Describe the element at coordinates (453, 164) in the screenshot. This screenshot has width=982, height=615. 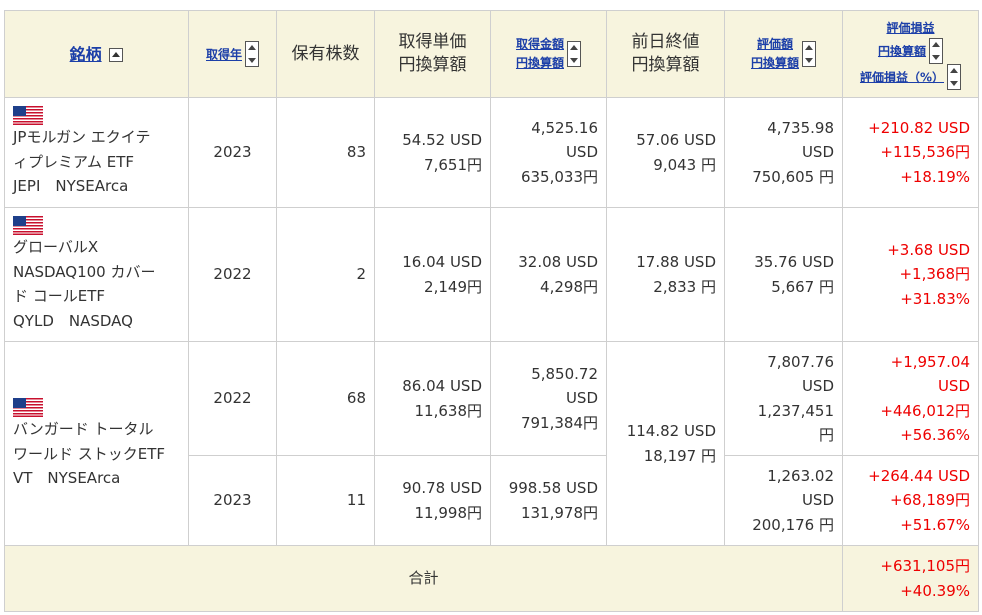
I see `unit-price-jpy: 7,651円` at that location.